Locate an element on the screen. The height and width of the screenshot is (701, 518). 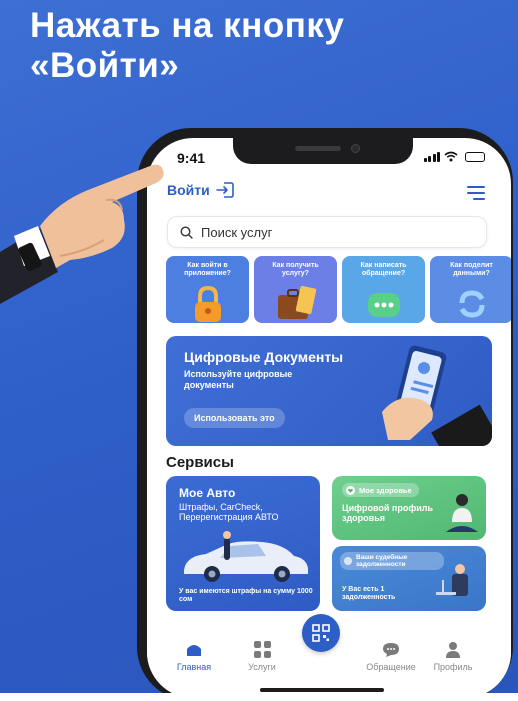
qr-code-icon is located at coordinates (321, 633).